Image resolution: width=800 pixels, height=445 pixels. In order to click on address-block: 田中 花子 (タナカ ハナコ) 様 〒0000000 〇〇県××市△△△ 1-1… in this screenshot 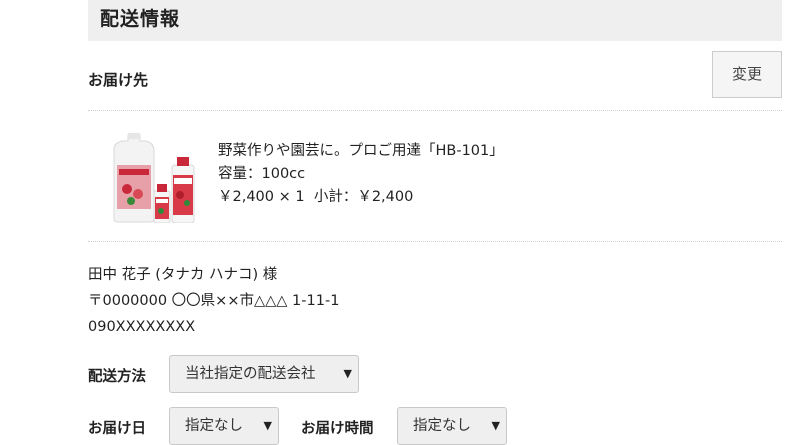, I will do `click(213, 301)`.